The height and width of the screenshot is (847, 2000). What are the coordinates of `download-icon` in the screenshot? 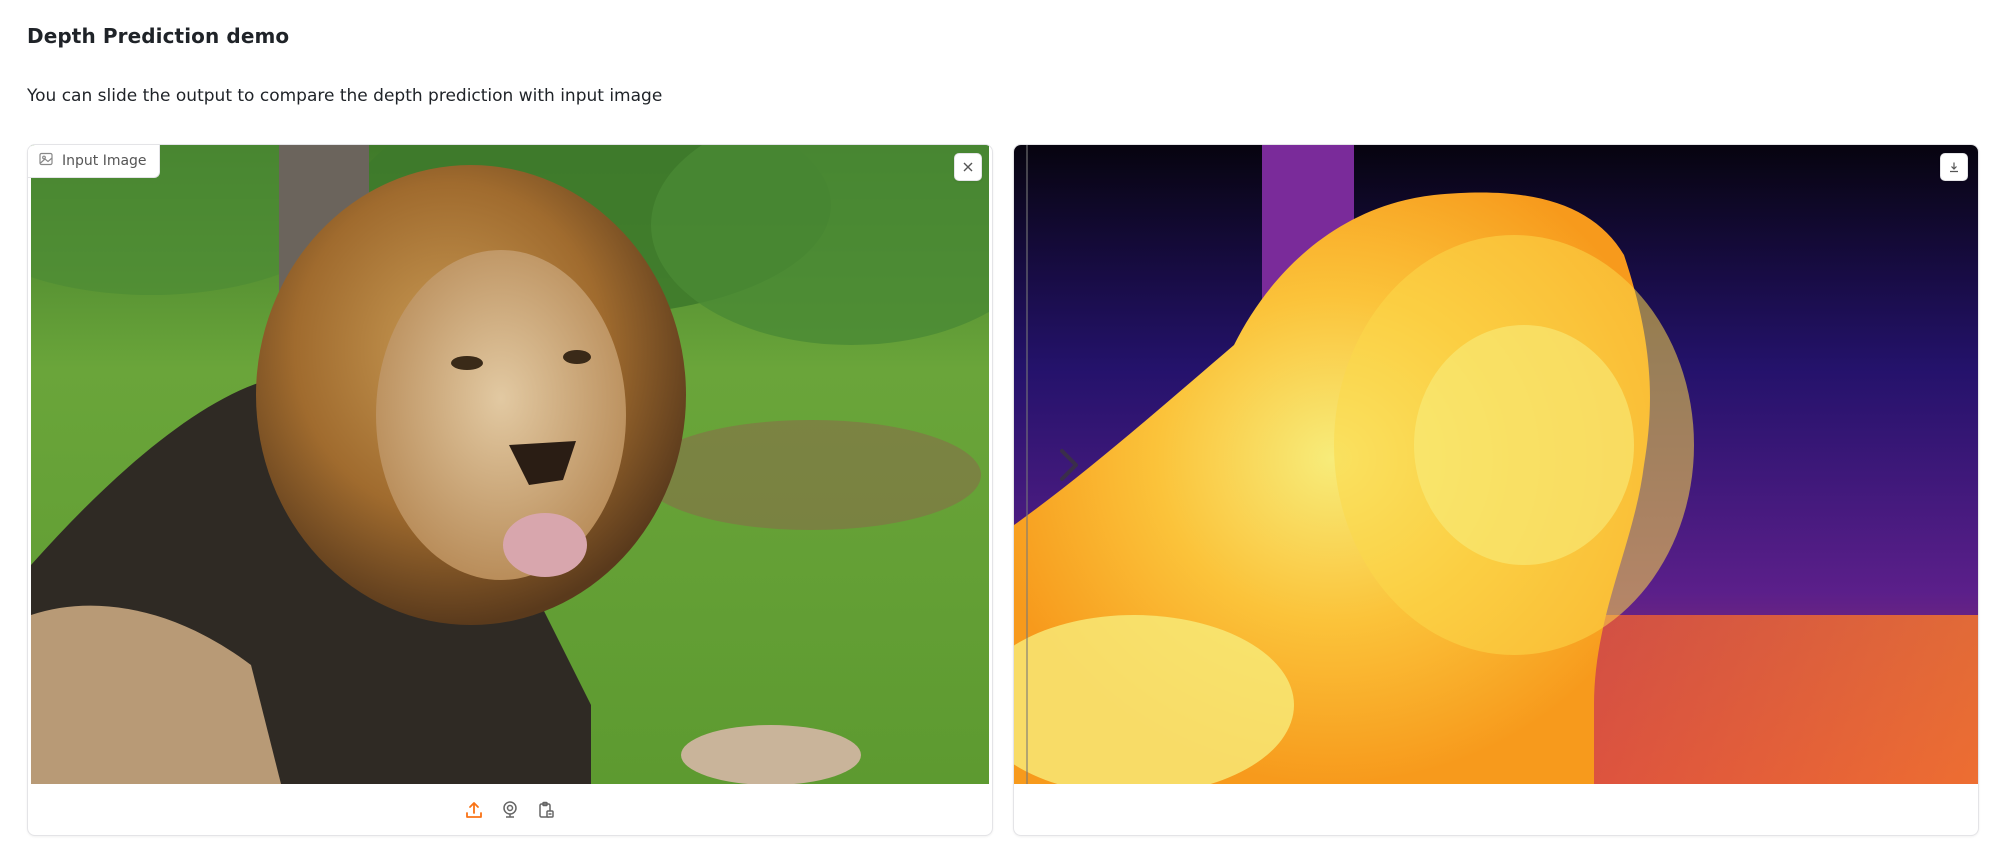 It's located at (1954, 167).